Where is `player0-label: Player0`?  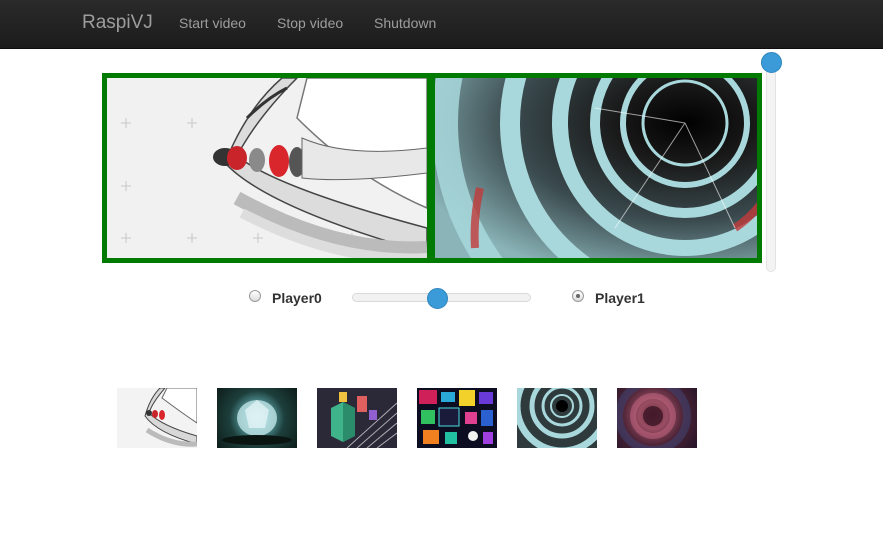
player0-label: Player0 is located at coordinates (297, 298).